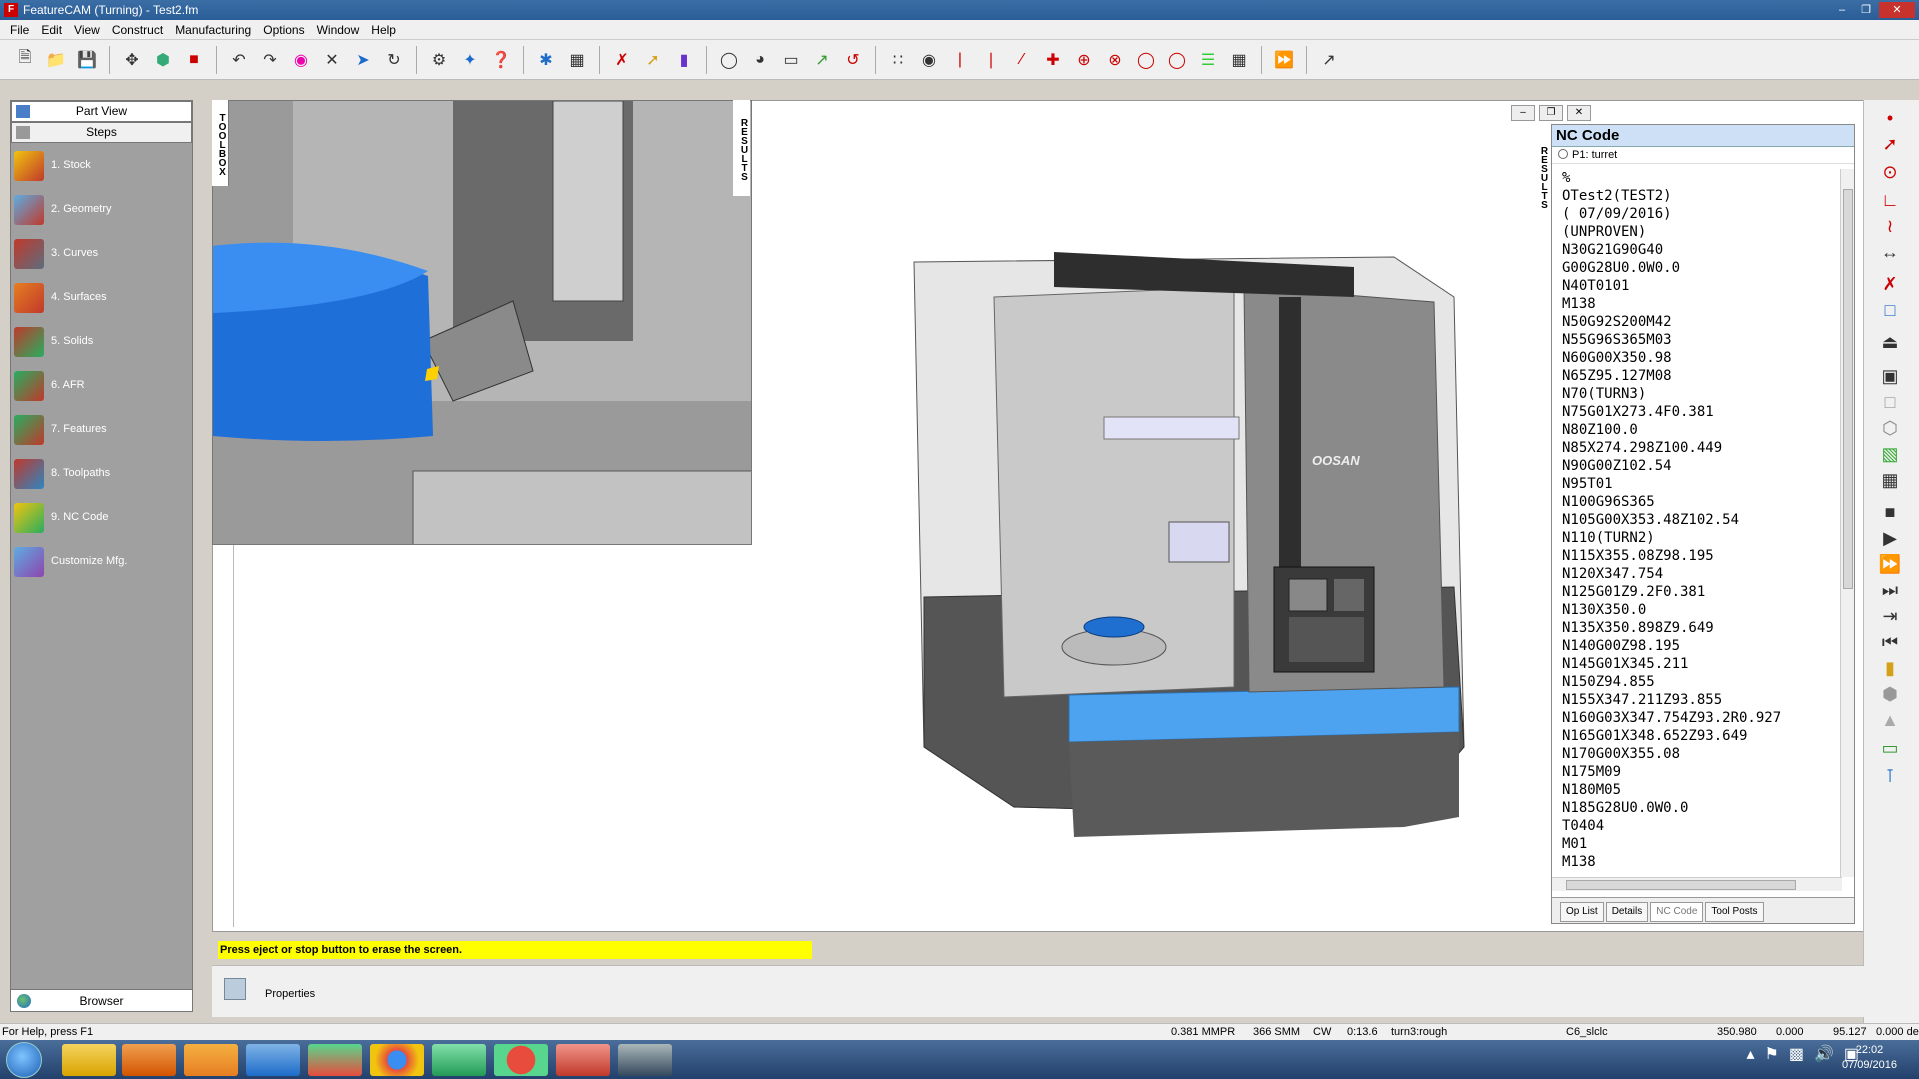 This screenshot has width=1919, height=1079. I want to click on nc-code-line: %, so click(1700, 178).